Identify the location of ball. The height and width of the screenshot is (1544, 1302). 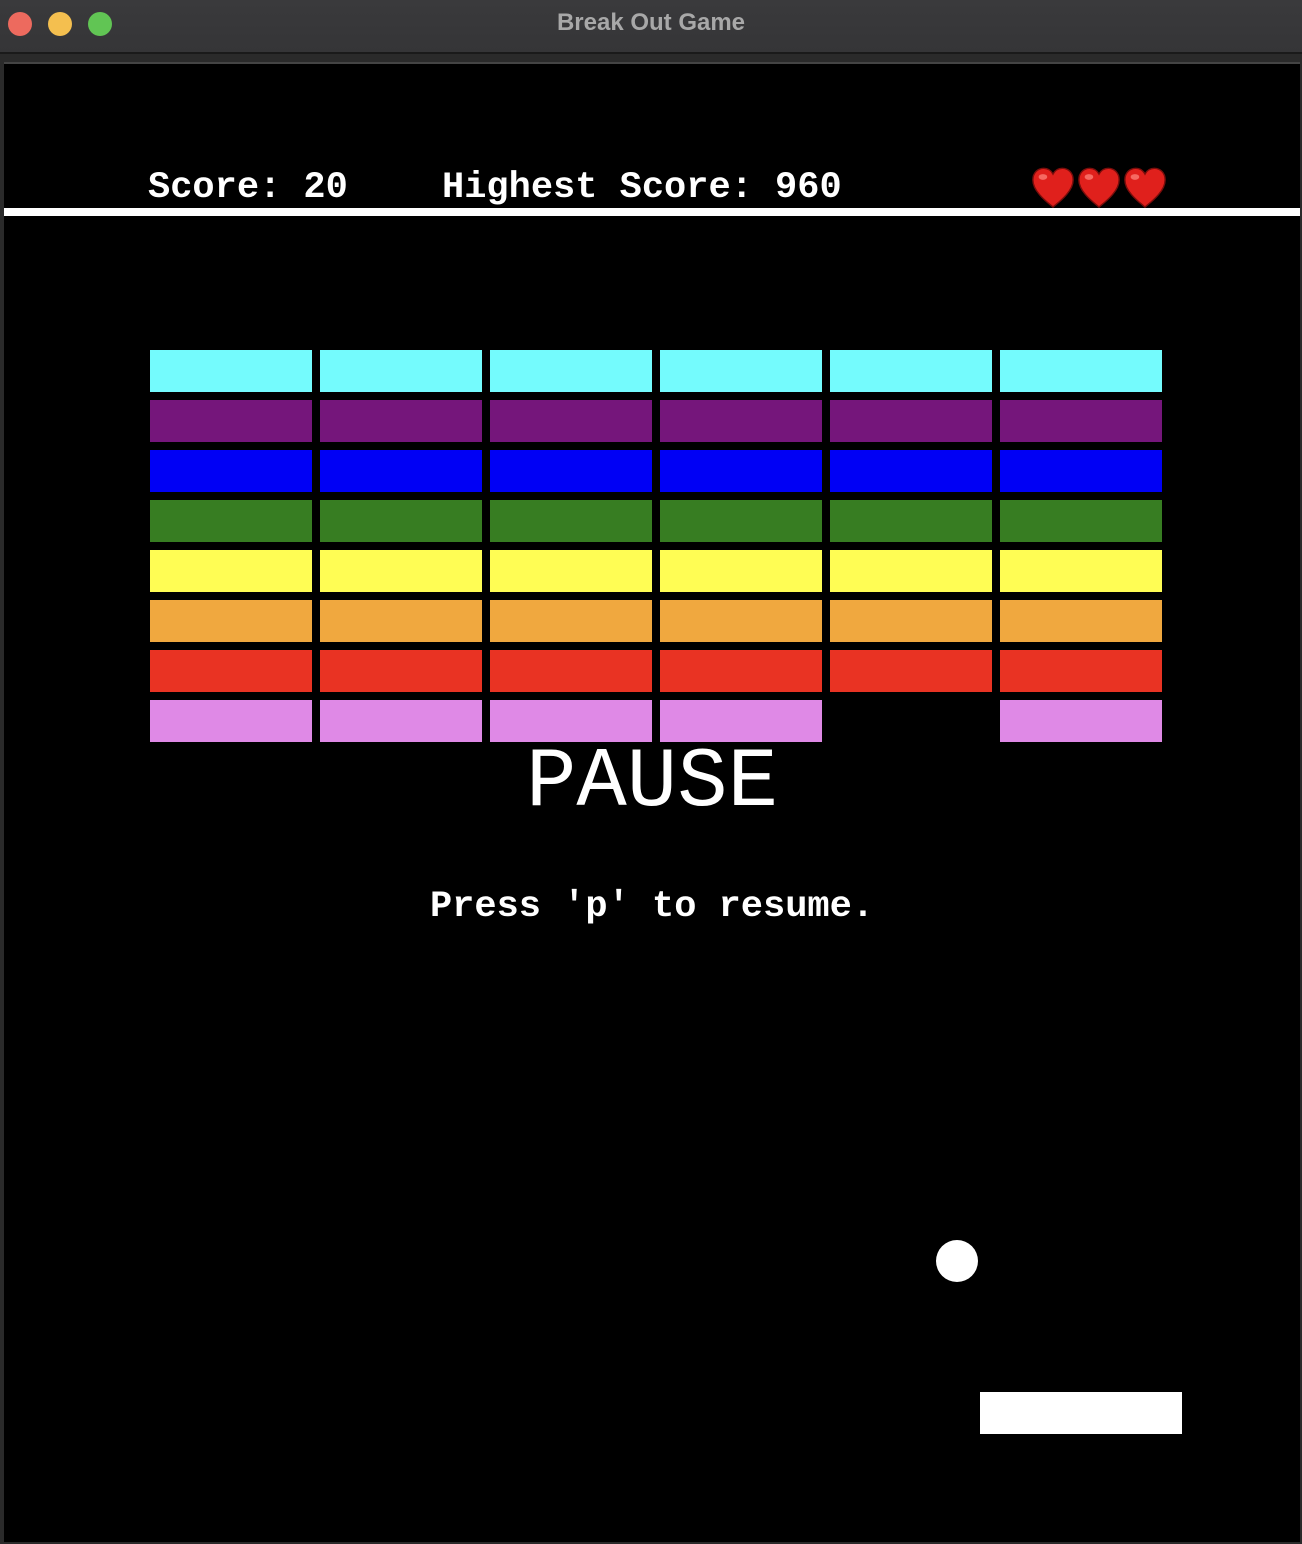
(957, 1261).